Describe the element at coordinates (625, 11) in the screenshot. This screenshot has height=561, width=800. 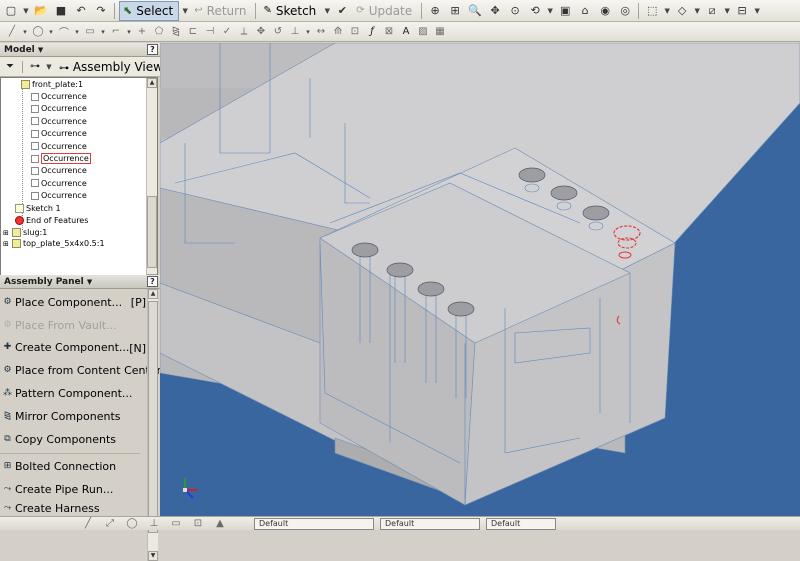
I see `display-mode-icon: ◎` at that location.